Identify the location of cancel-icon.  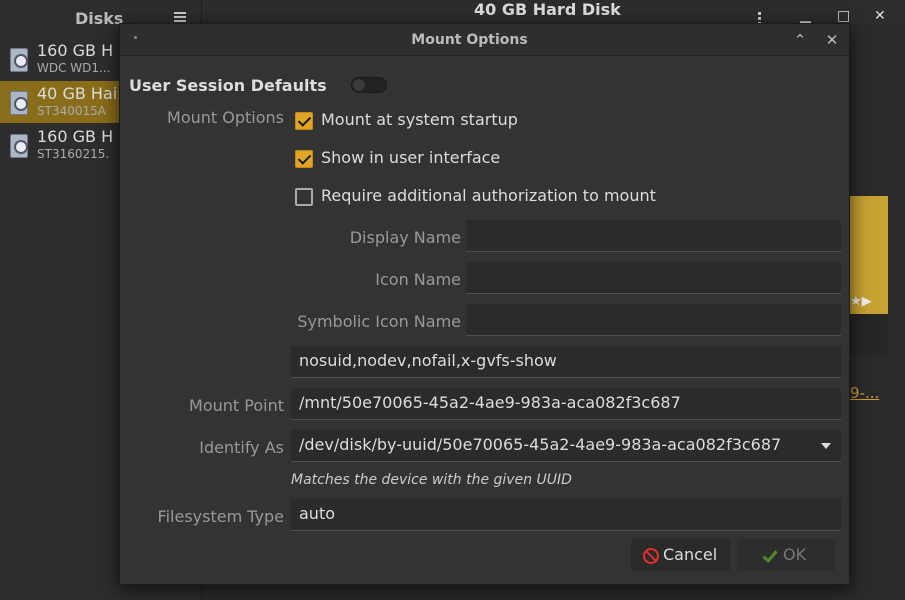
(651, 556).